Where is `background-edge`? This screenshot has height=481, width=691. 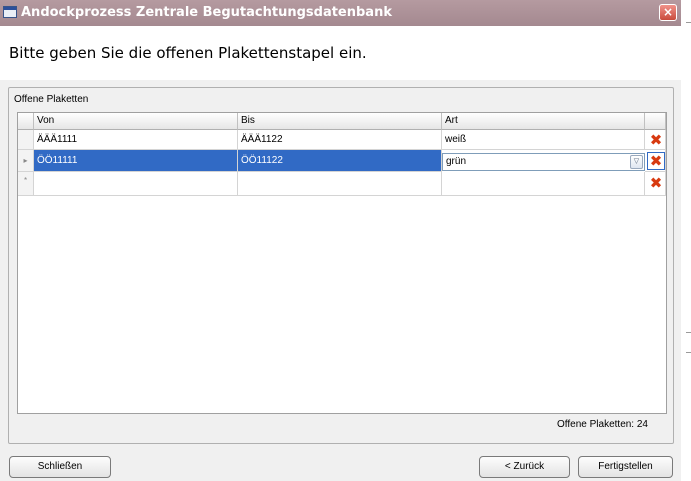 background-edge is located at coordinates (686, 240).